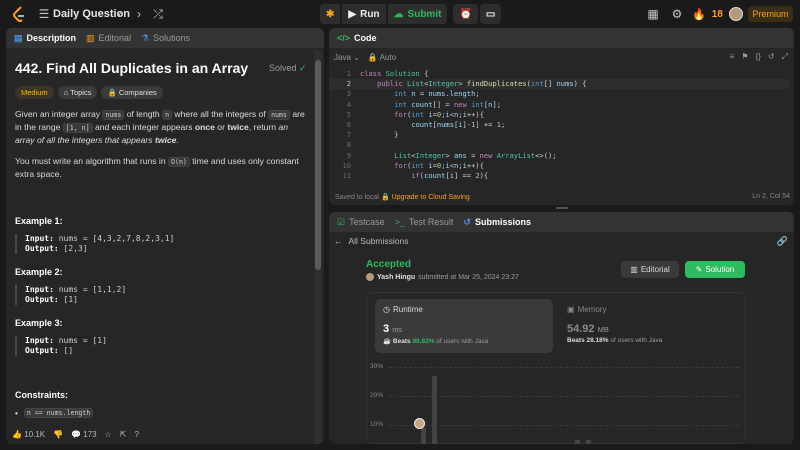  Describe the element at coordinates (45, 38) in the screenshot. I see `tab-description: ▤ Description` at that location.